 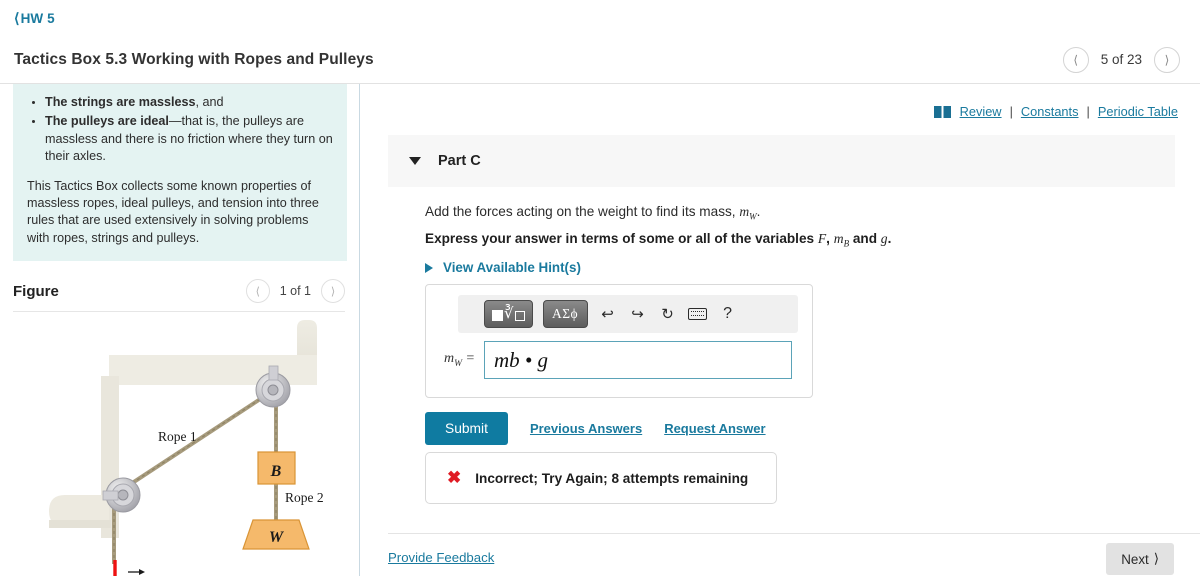 I want to click on view-hints-toggle: View Available Hint(s), so click(x=503, y=267).